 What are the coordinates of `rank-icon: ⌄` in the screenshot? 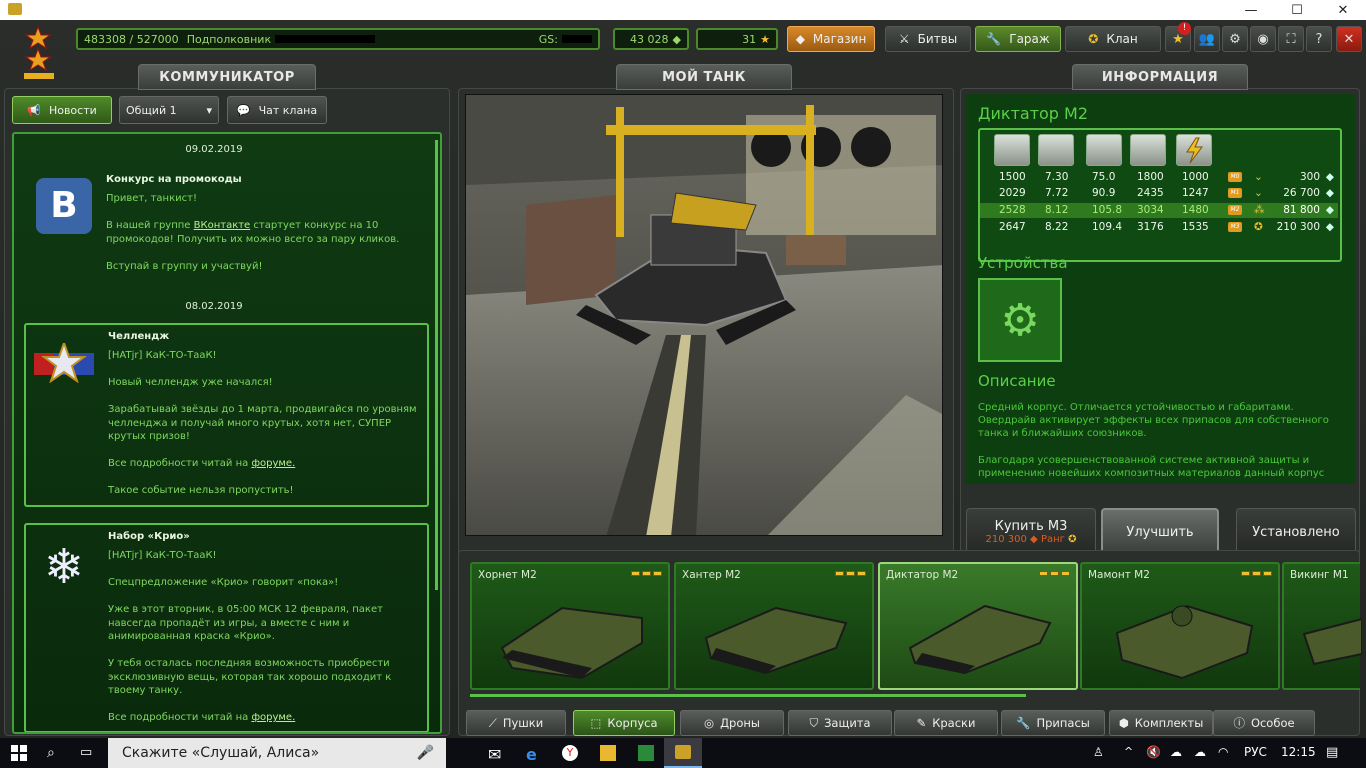 It's located at (1258, 177).